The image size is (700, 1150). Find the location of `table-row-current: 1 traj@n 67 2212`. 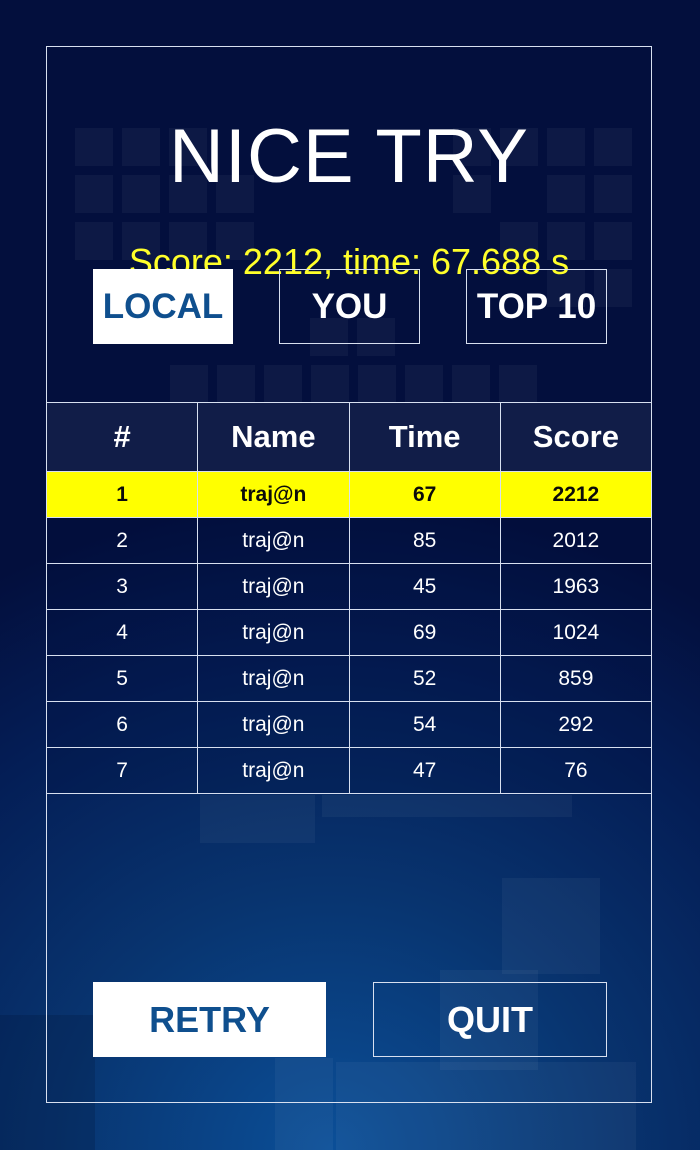

table-row-current: 1 traj@n 67 2212 is located at coordinates (349, 494).